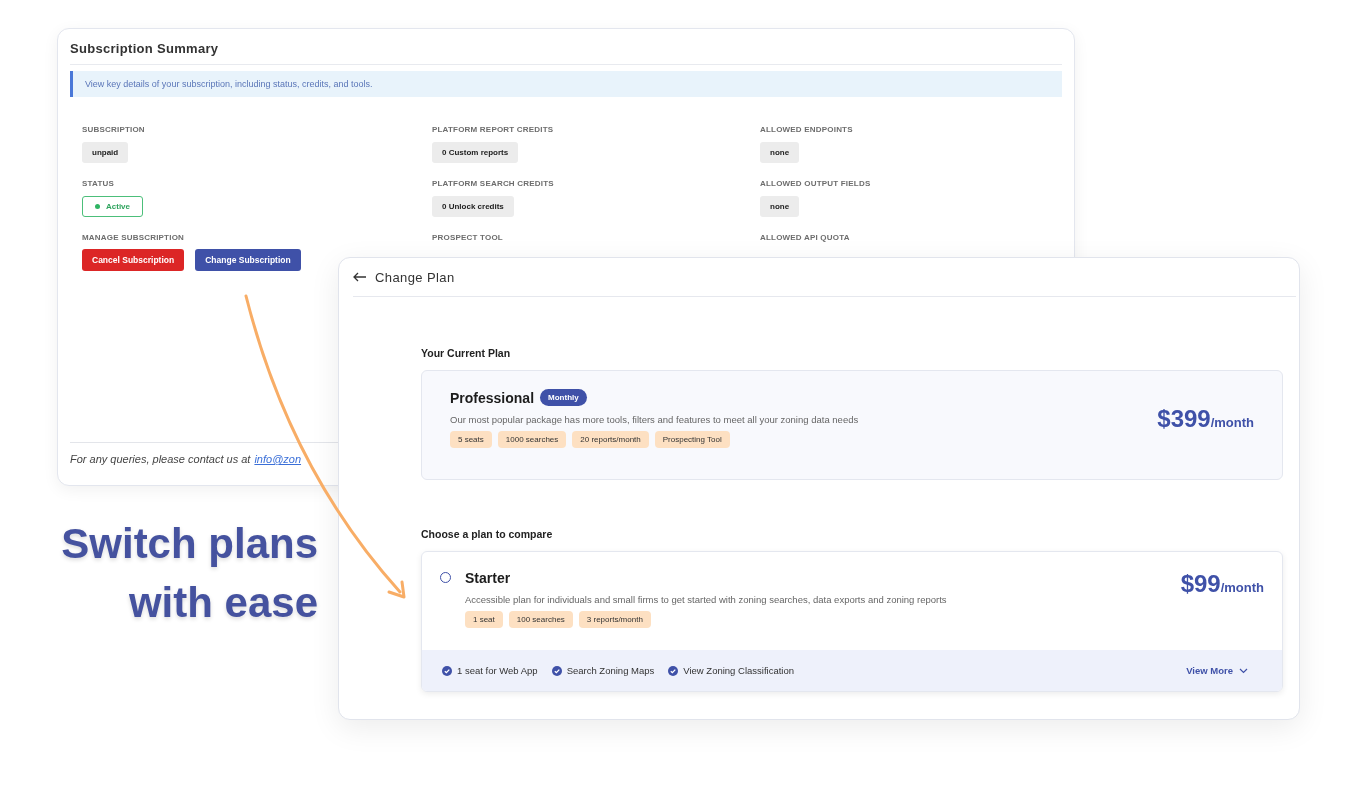 Image resolution: width=1357 pixels, height=800 pixels. Describe the element at coordinates (610, 670) in the screenshot. I see `feature-text: Search Zoning Maps` at that location.